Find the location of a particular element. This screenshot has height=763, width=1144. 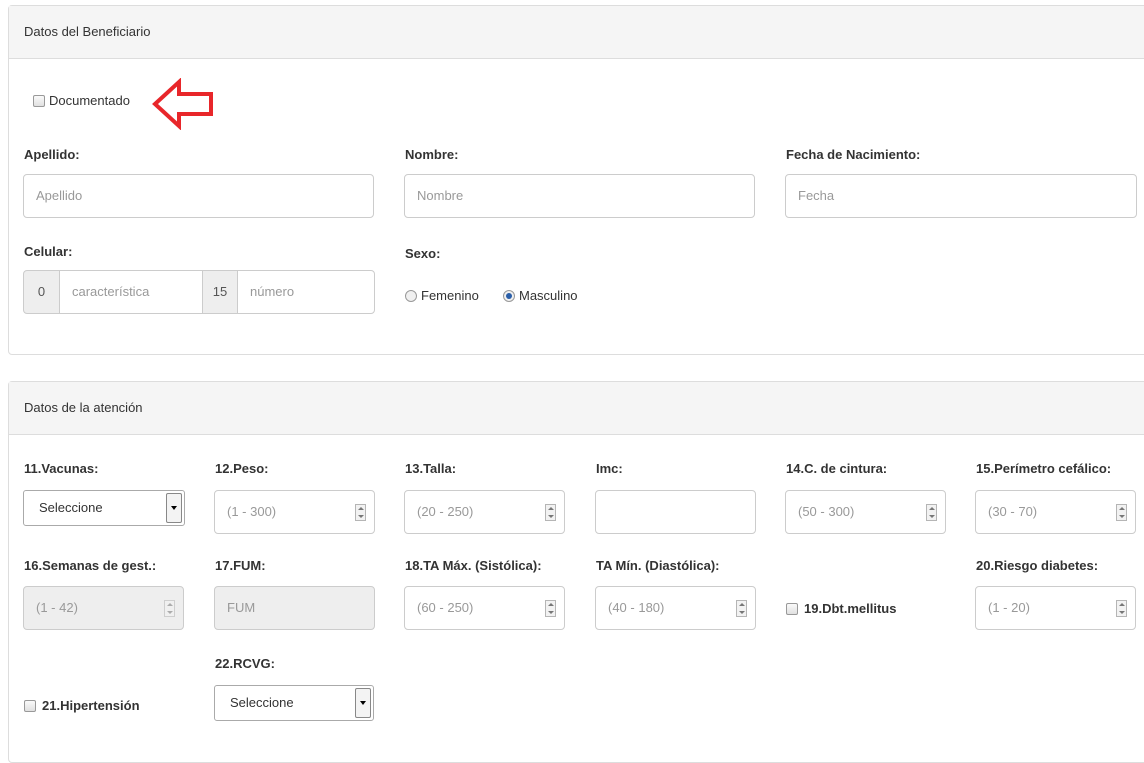

ta-max-input: (60 - 250) is located at coordinates (484, 608).